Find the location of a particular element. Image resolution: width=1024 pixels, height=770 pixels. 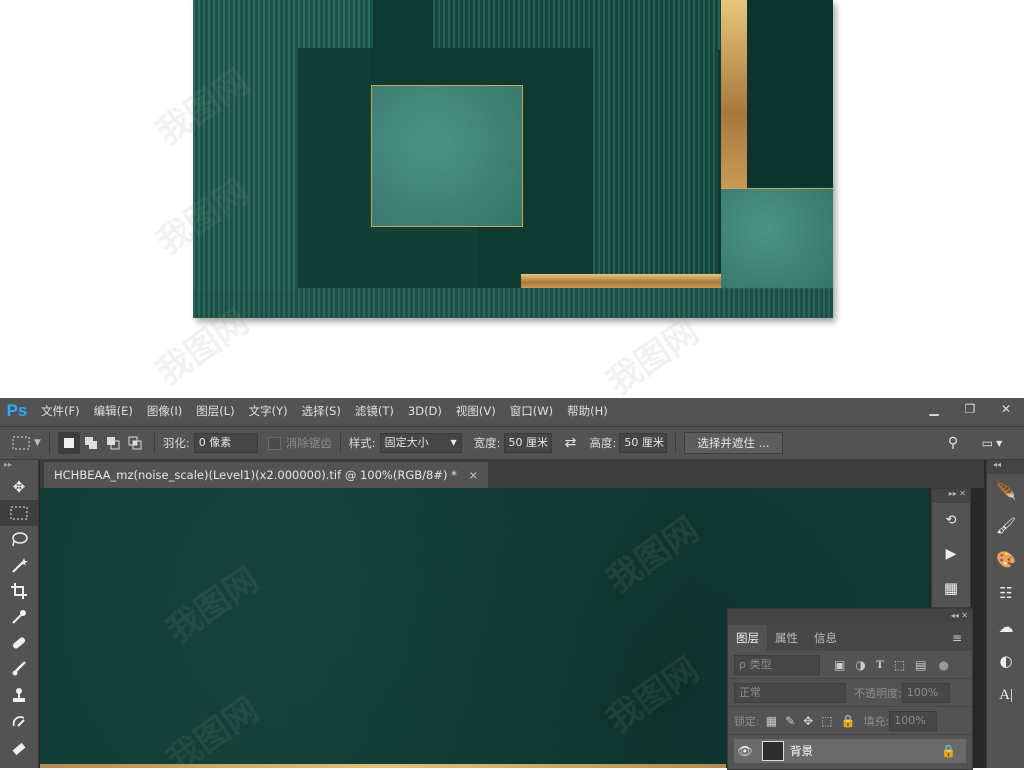

eraser-tool is located at coordinates (19, 747).